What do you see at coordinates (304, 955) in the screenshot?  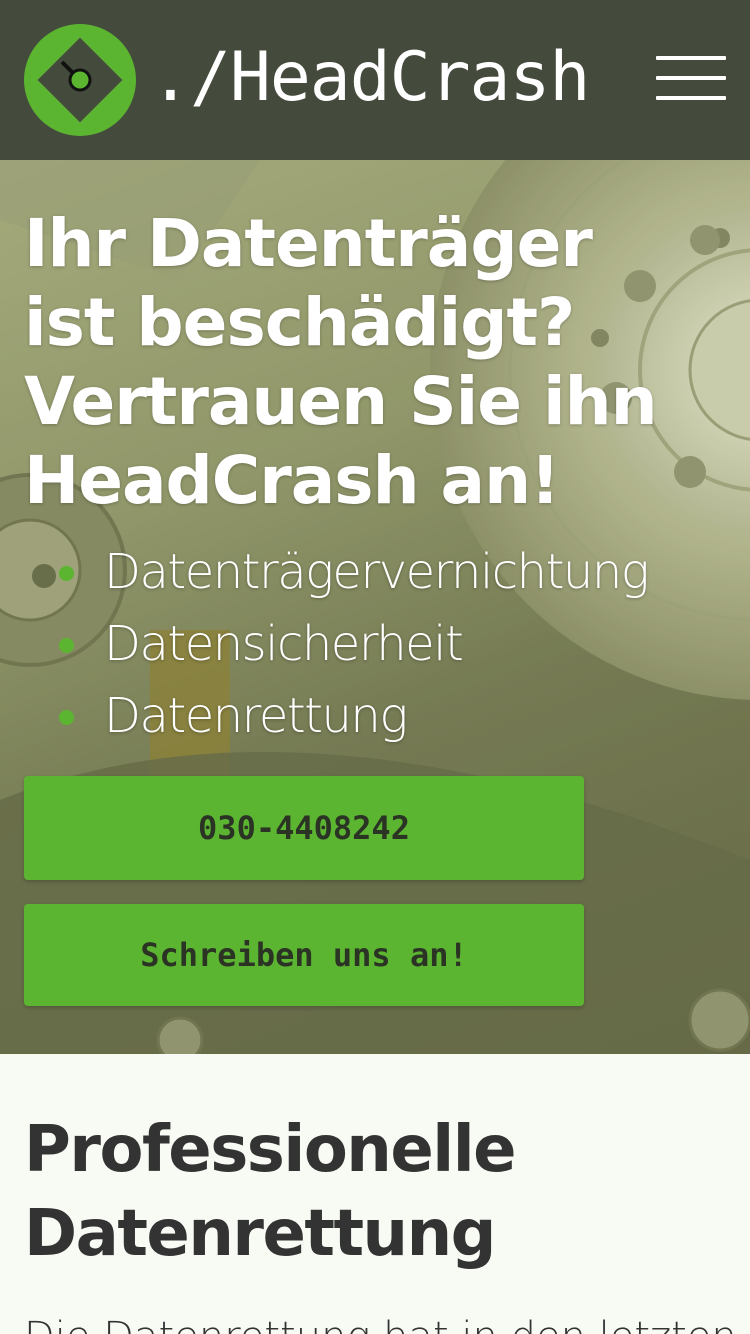 I see `contact-button: Schreiben uns an!` at bounding box center [304, 955].